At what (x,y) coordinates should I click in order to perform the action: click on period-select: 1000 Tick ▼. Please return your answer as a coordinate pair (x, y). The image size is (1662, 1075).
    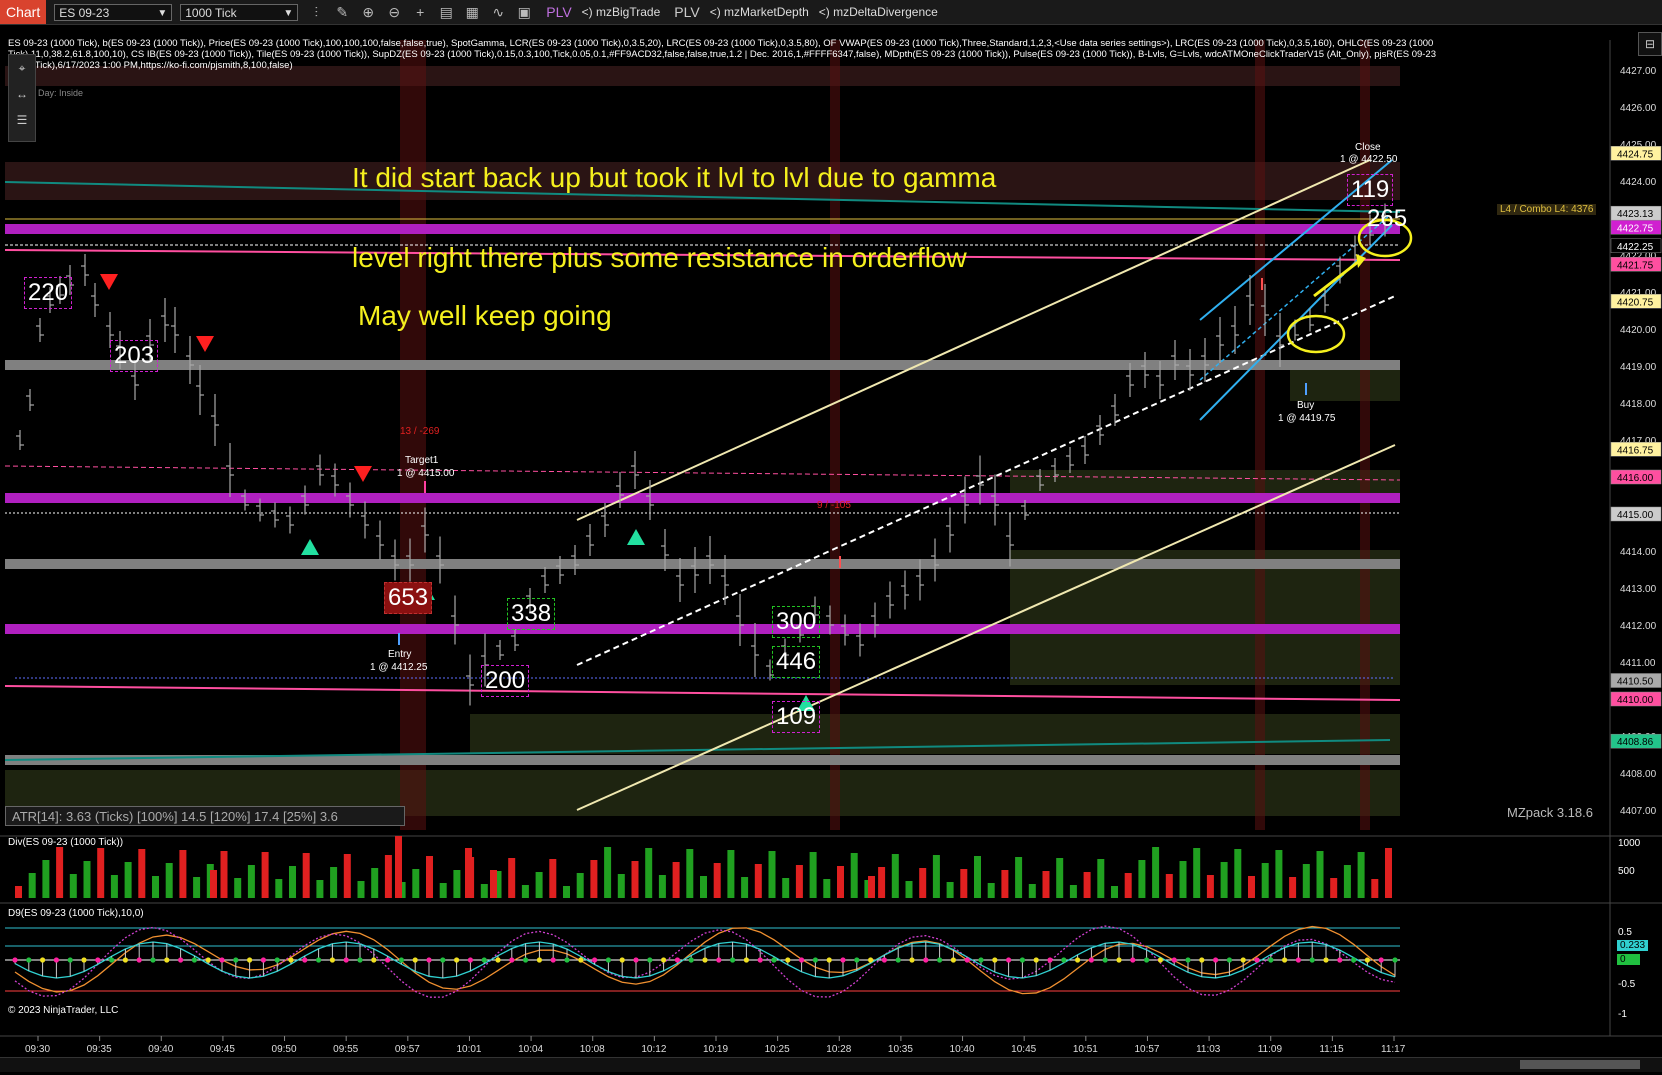
    Looking at the image, I should click on (239, 12).